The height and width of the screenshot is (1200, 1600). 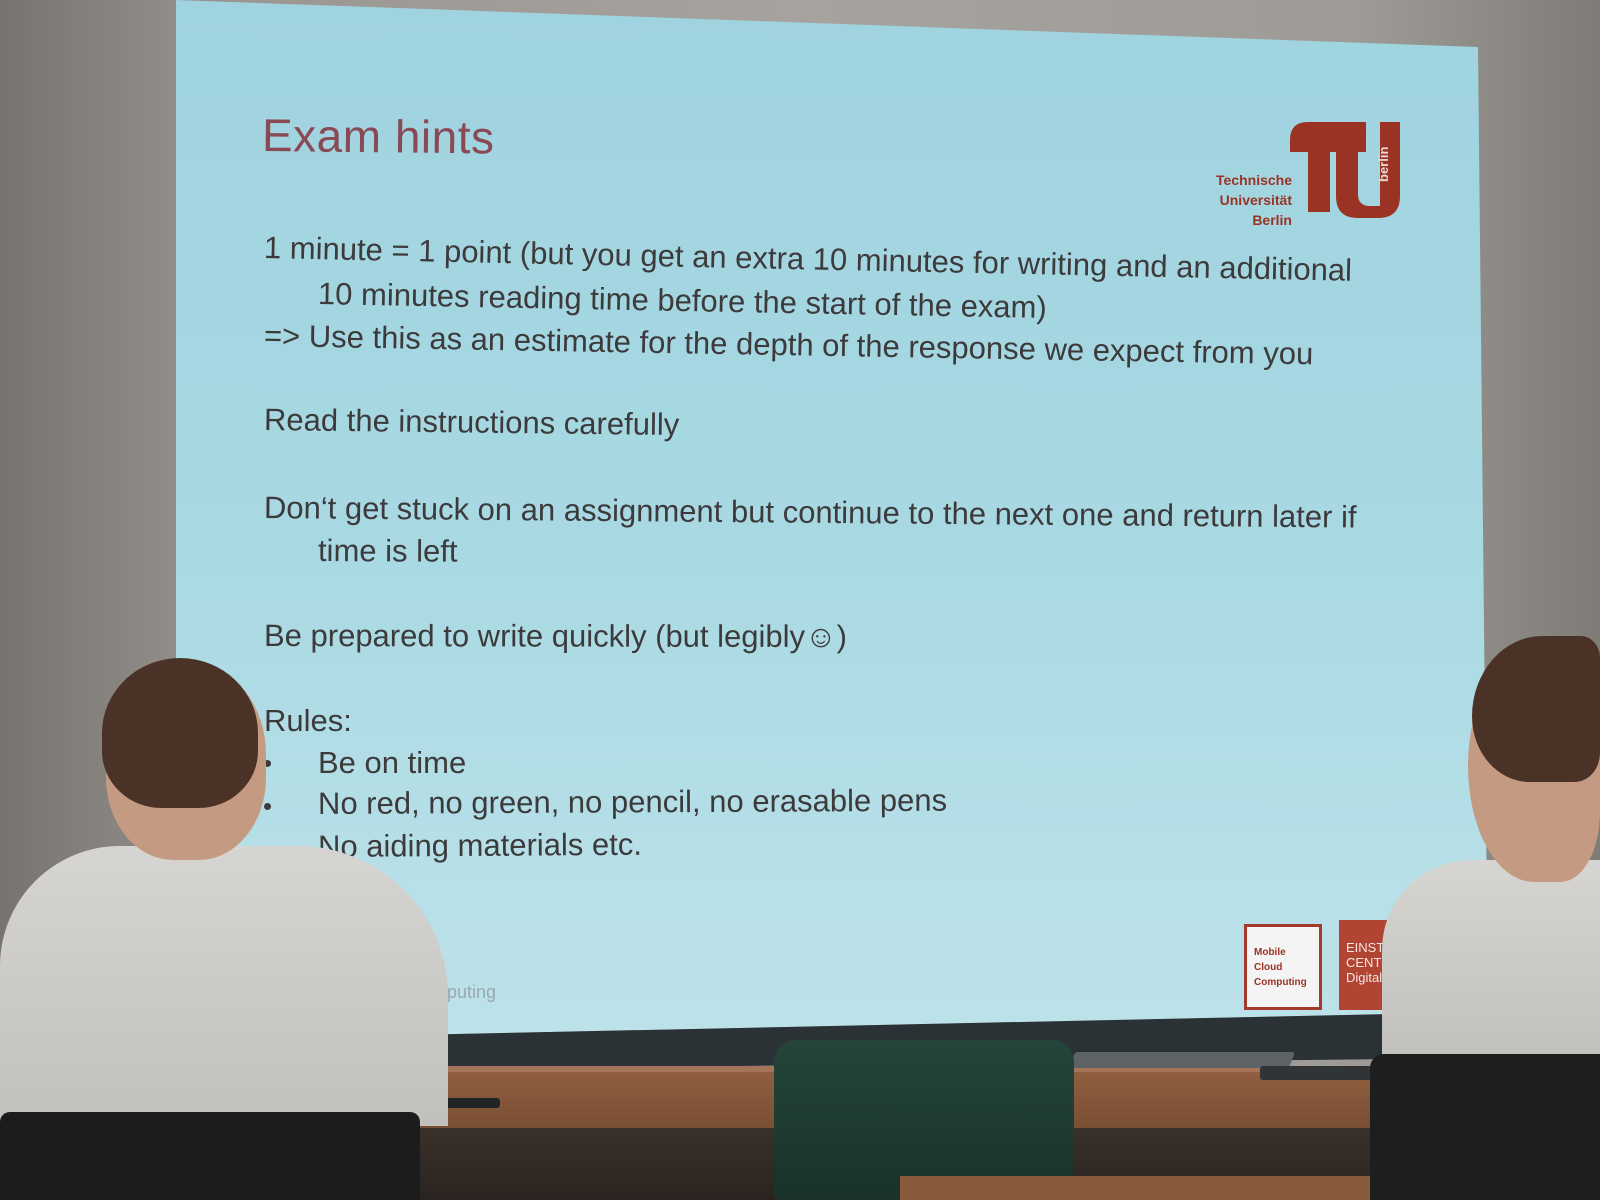 What do you see at coordinates (1536, 709) in the screenshot?
I see `right-person-hair` at bounding box center [1536, 709].